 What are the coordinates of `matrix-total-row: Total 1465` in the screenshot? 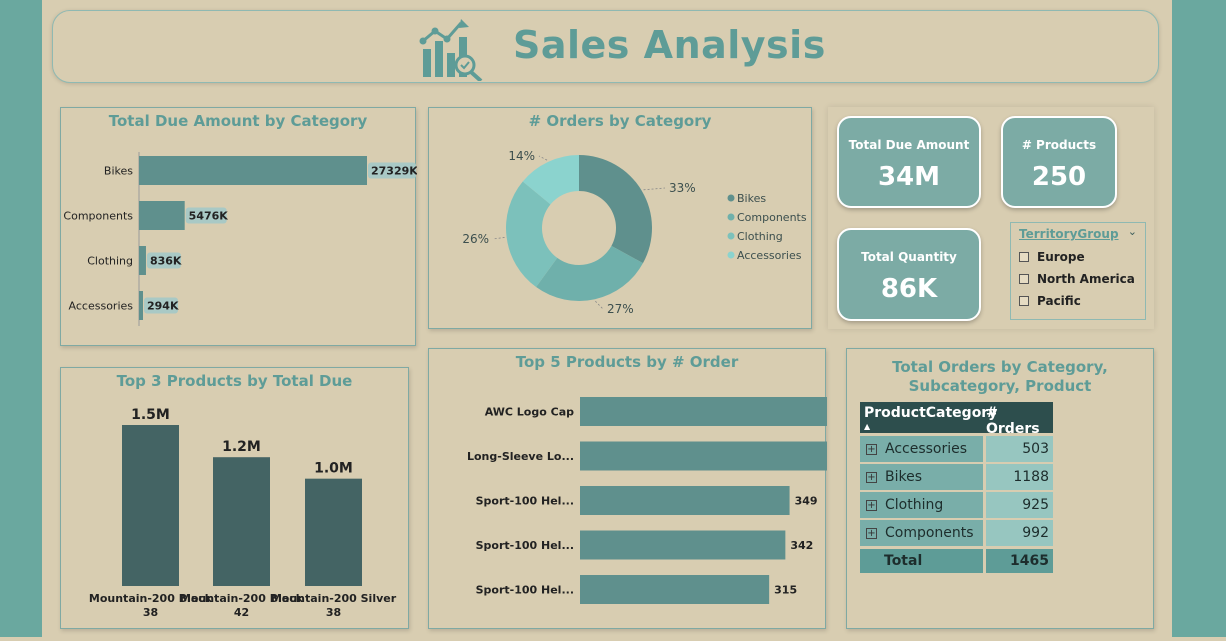 It's located at (956, 561).